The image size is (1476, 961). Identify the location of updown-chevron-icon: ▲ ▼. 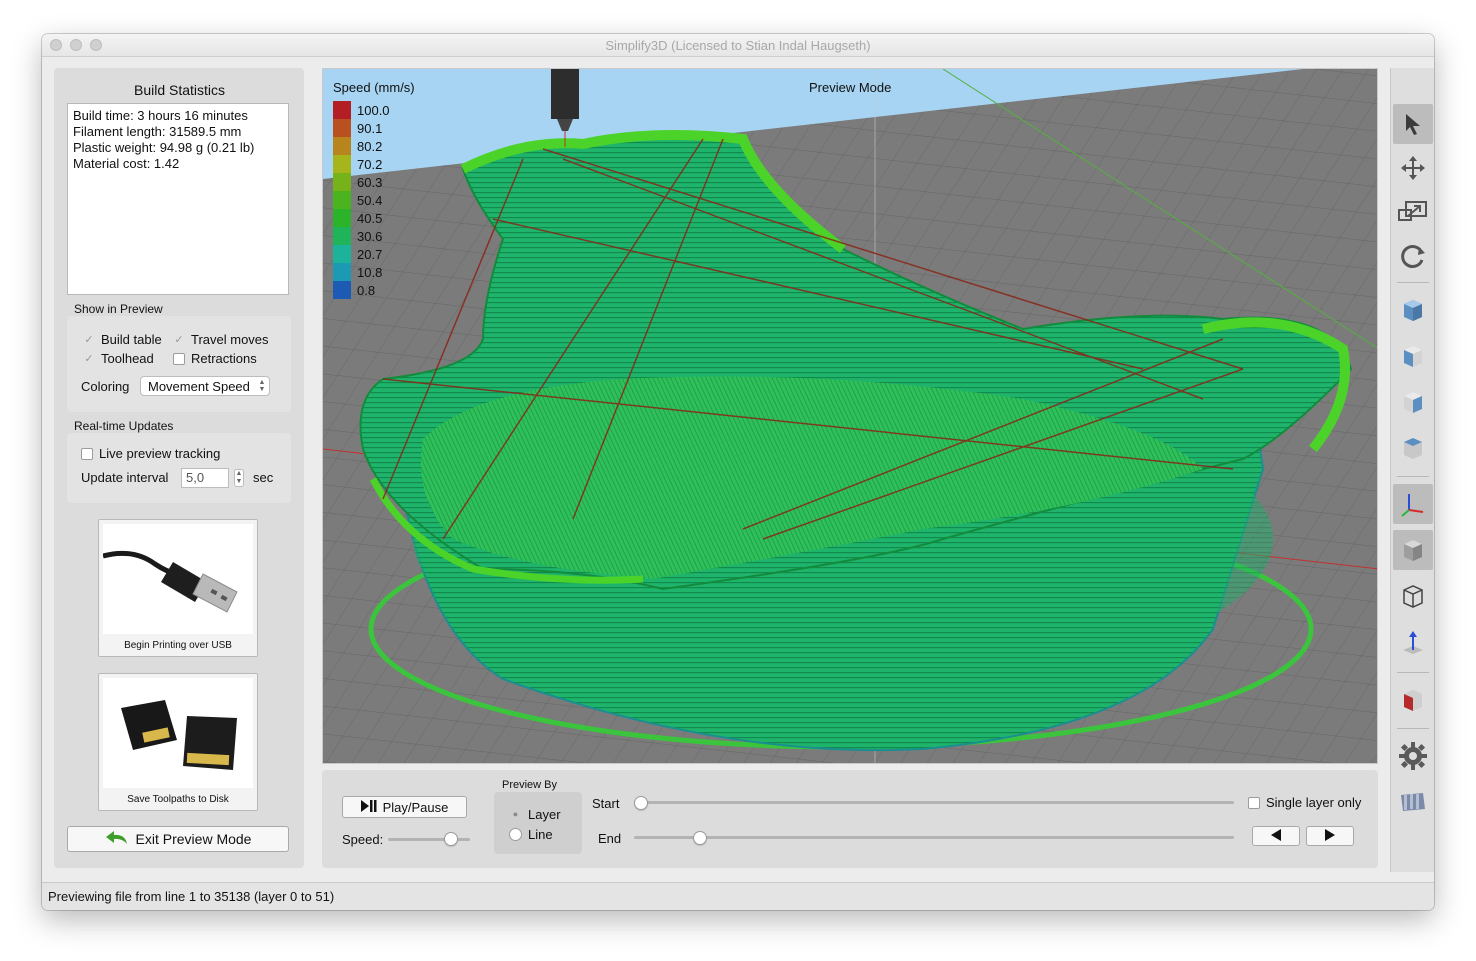
(262, 386).